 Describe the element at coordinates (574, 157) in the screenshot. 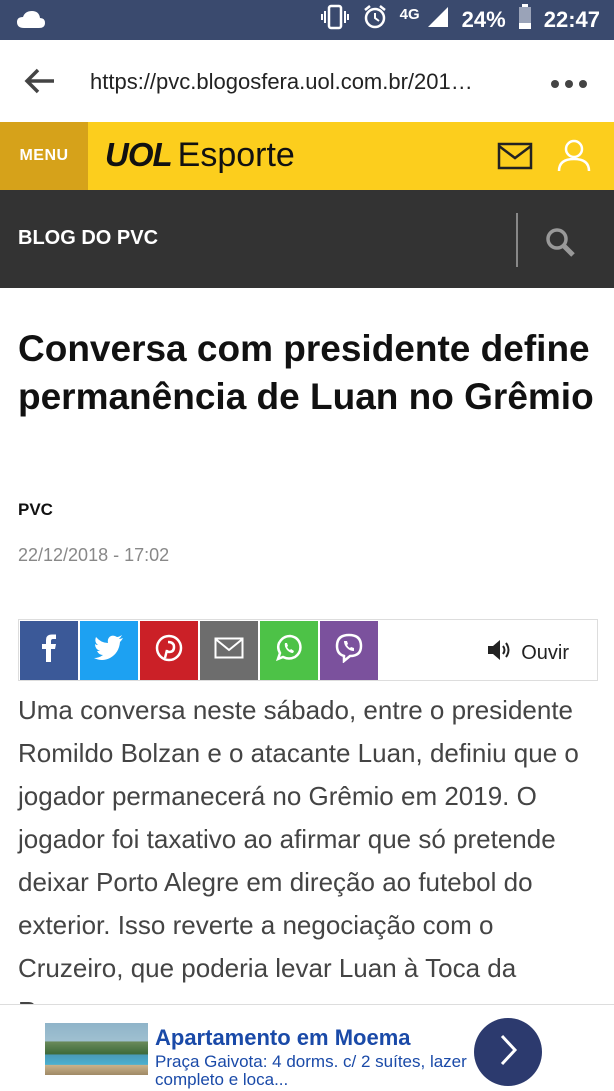

I see `user-icon` at that location.